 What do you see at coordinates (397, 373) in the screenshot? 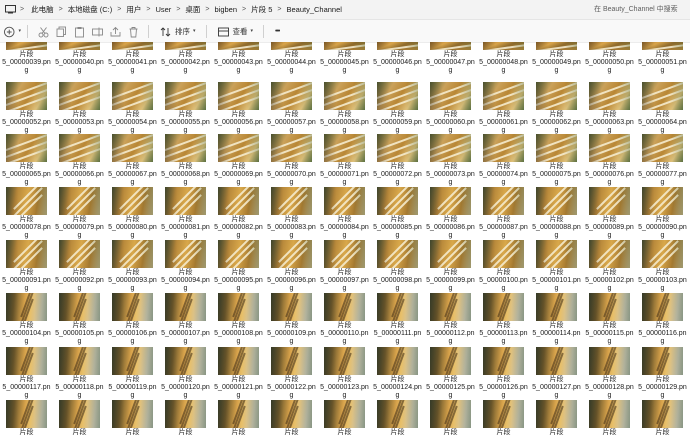
I see `file-item: 片段 5_00000124.pn g` at bounding box center [397, 373].